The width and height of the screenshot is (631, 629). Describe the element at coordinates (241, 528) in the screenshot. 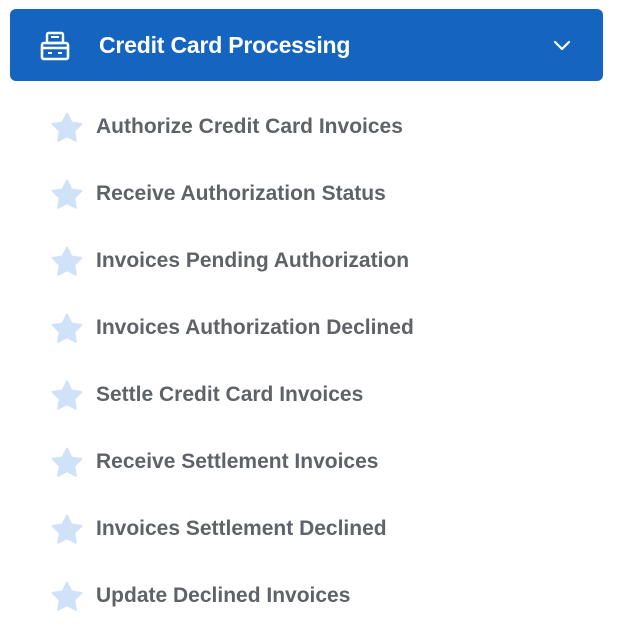

I see `submenu-item-label: Invoices Settlement Declined` at that location.